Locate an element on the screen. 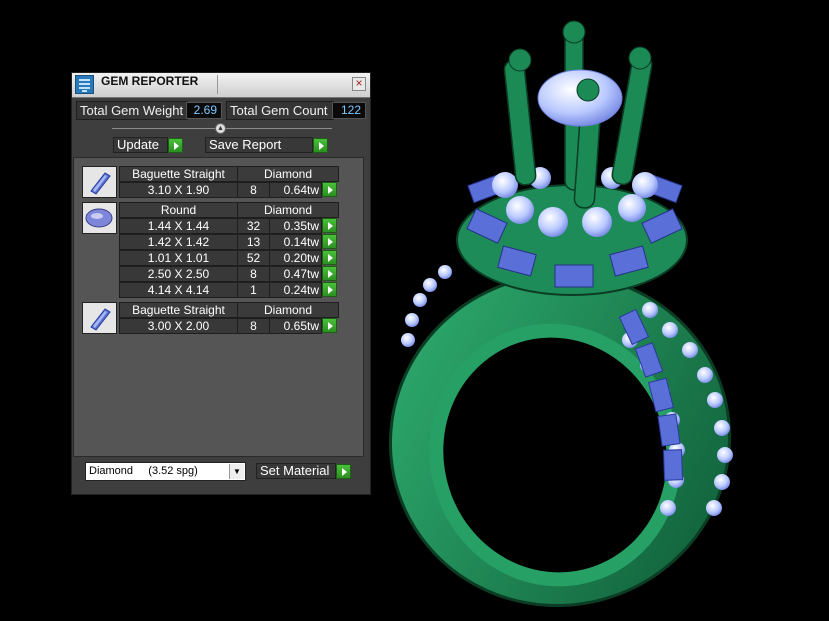  gem-weight-cell: 0.47tw is located at coordinates (295, 274).